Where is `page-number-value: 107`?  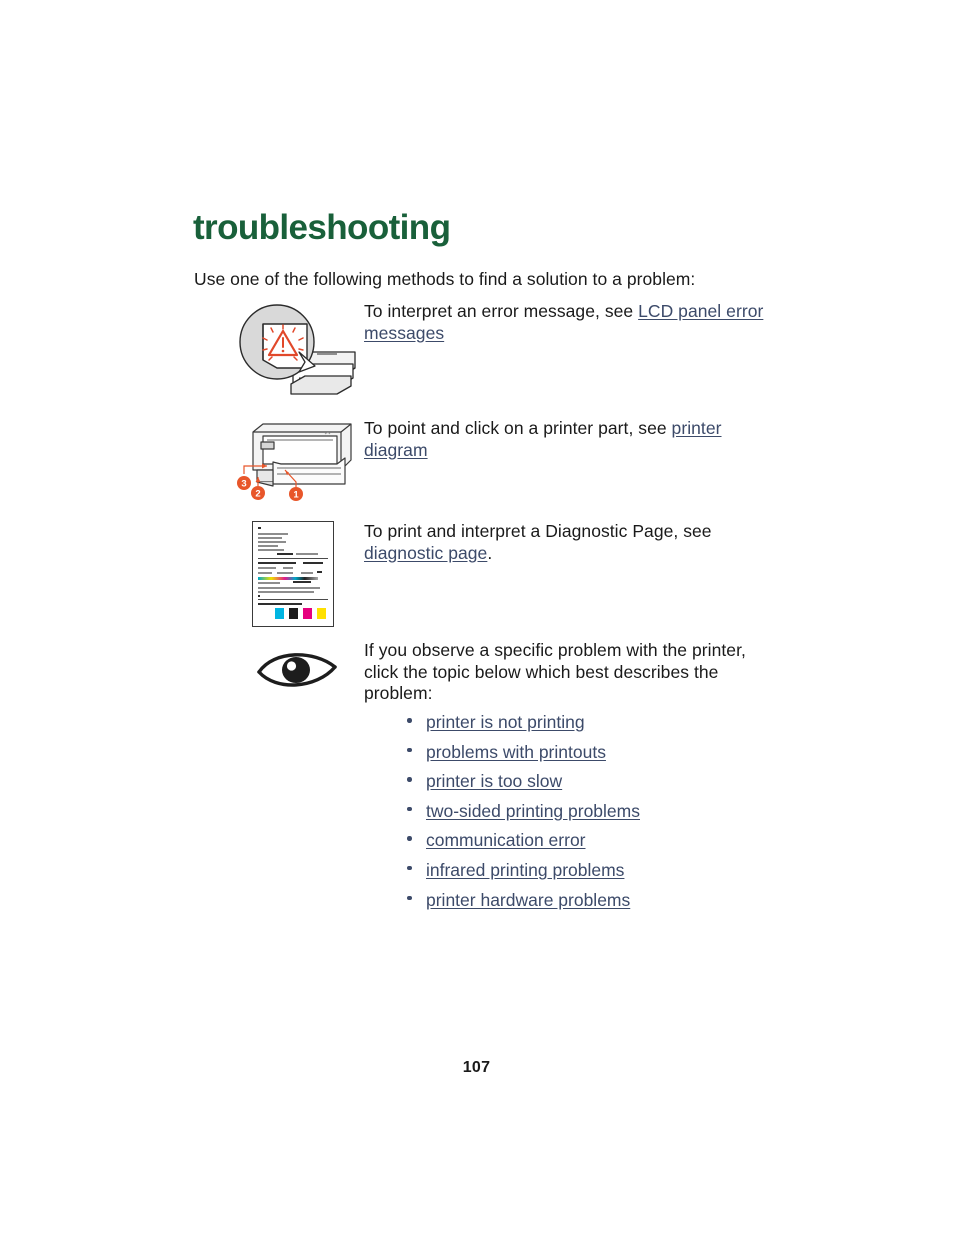
page-number-value: 107 is located at coordinates (476, 1067).